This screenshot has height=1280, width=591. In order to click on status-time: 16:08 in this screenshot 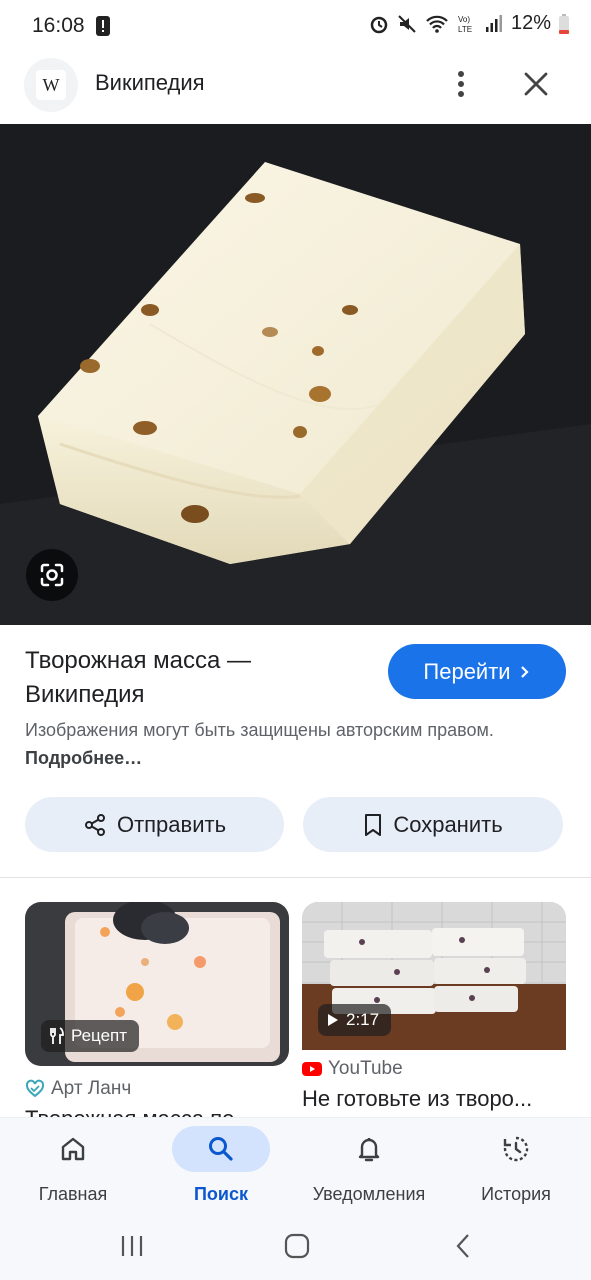, I will do `click(58, 25)`.